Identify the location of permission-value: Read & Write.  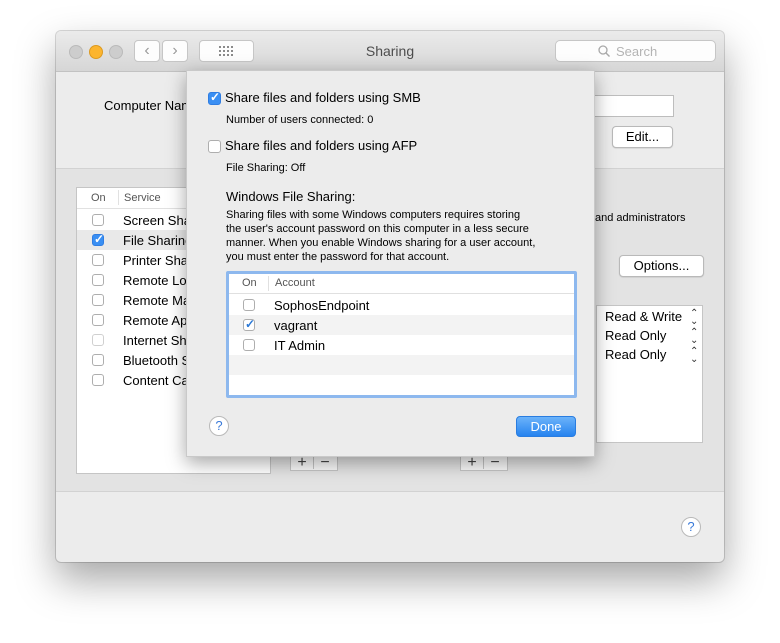
(643, 316).